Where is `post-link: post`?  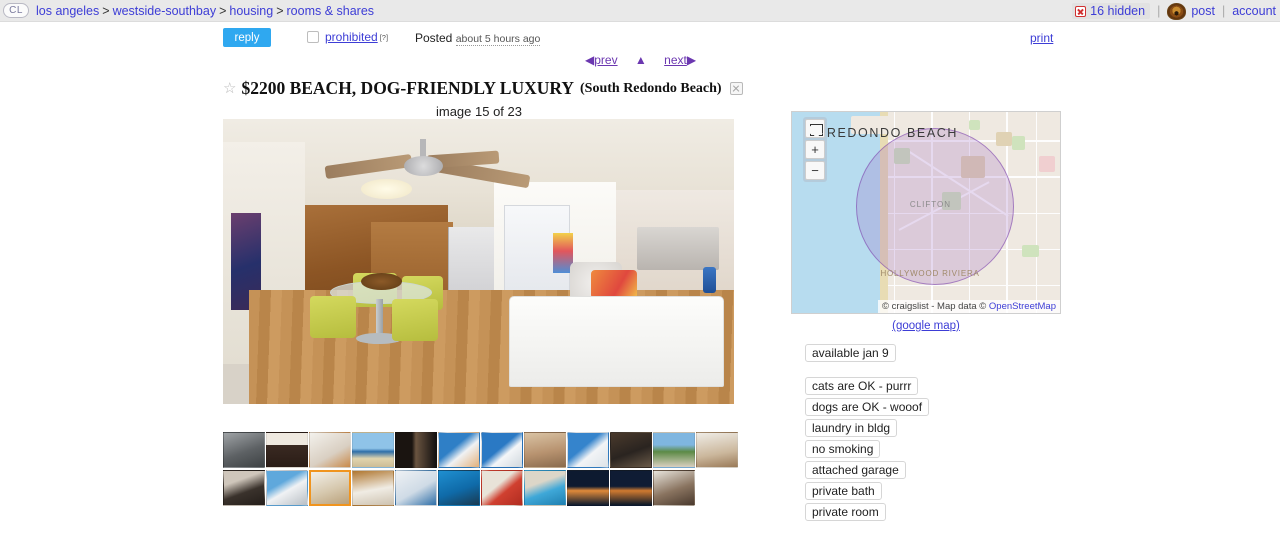
post-link: post is located at coordinates (1203, 11).